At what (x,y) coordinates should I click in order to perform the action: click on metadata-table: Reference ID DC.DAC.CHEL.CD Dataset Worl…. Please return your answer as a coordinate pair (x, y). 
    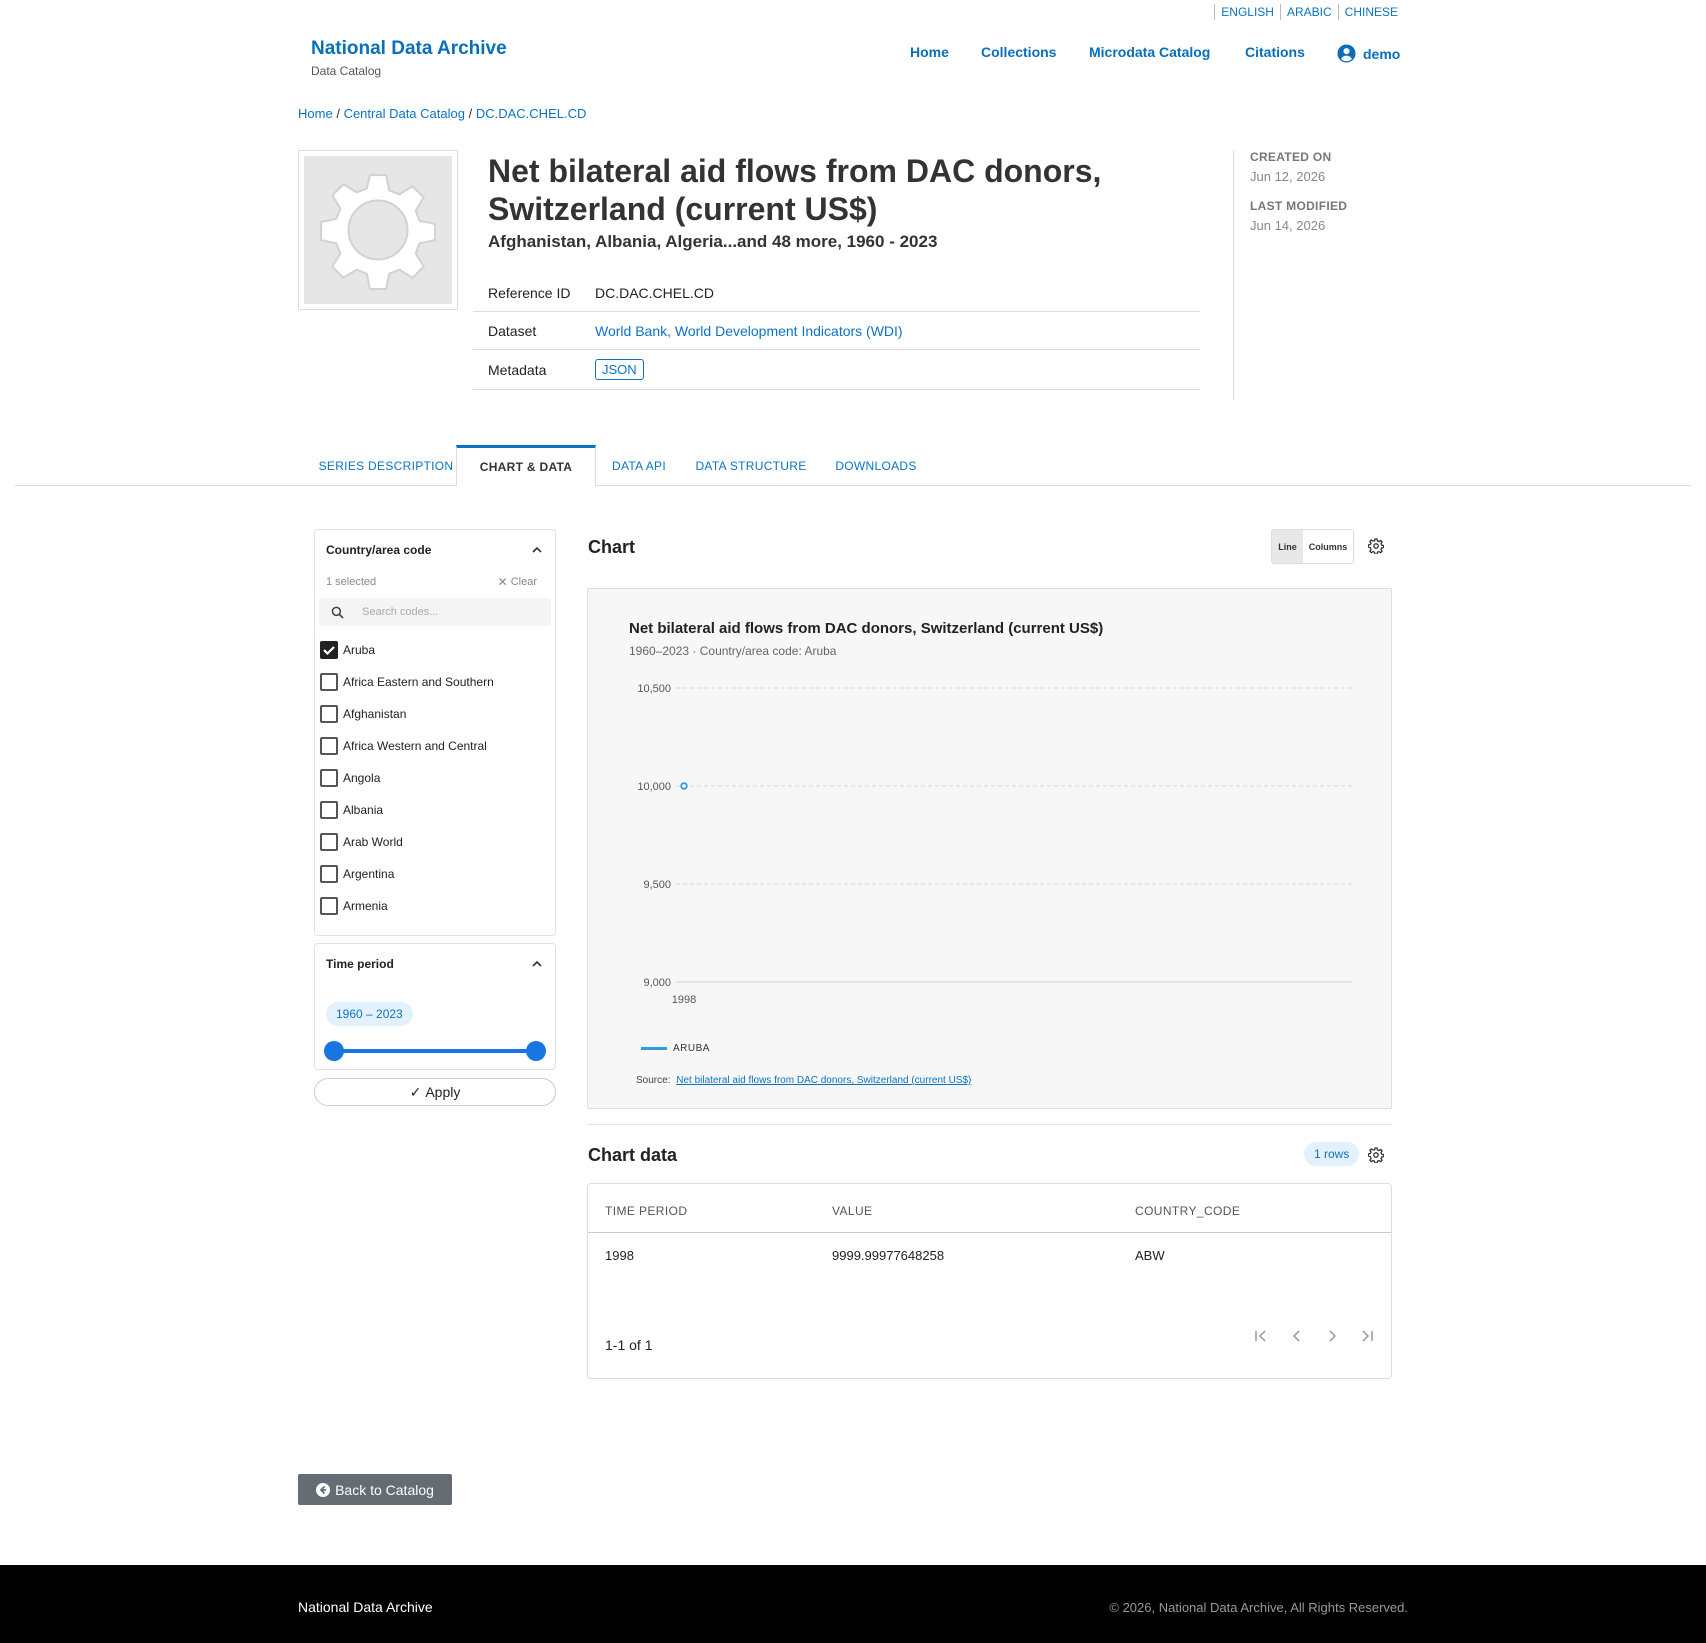
    Looking at the image, I should click on (836, 332).